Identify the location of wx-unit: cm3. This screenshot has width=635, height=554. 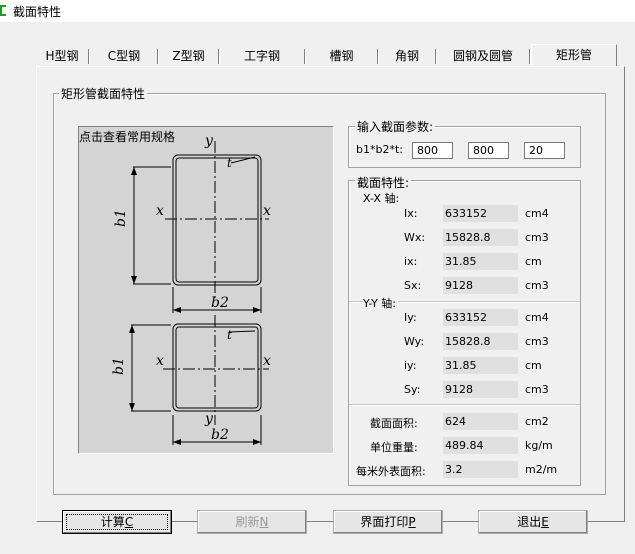
(537, 237).